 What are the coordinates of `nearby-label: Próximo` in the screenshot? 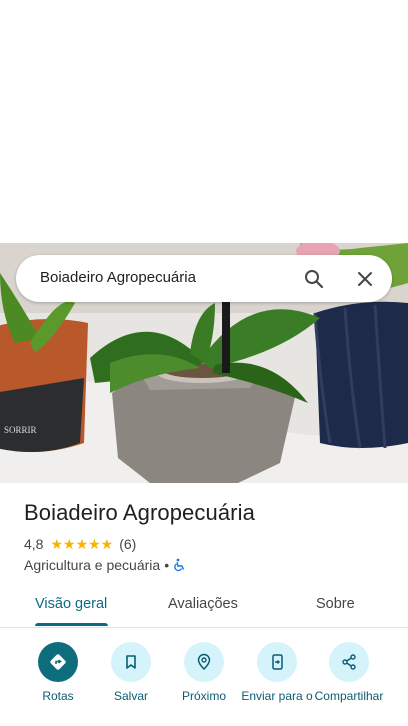 It's located at (203, 696).